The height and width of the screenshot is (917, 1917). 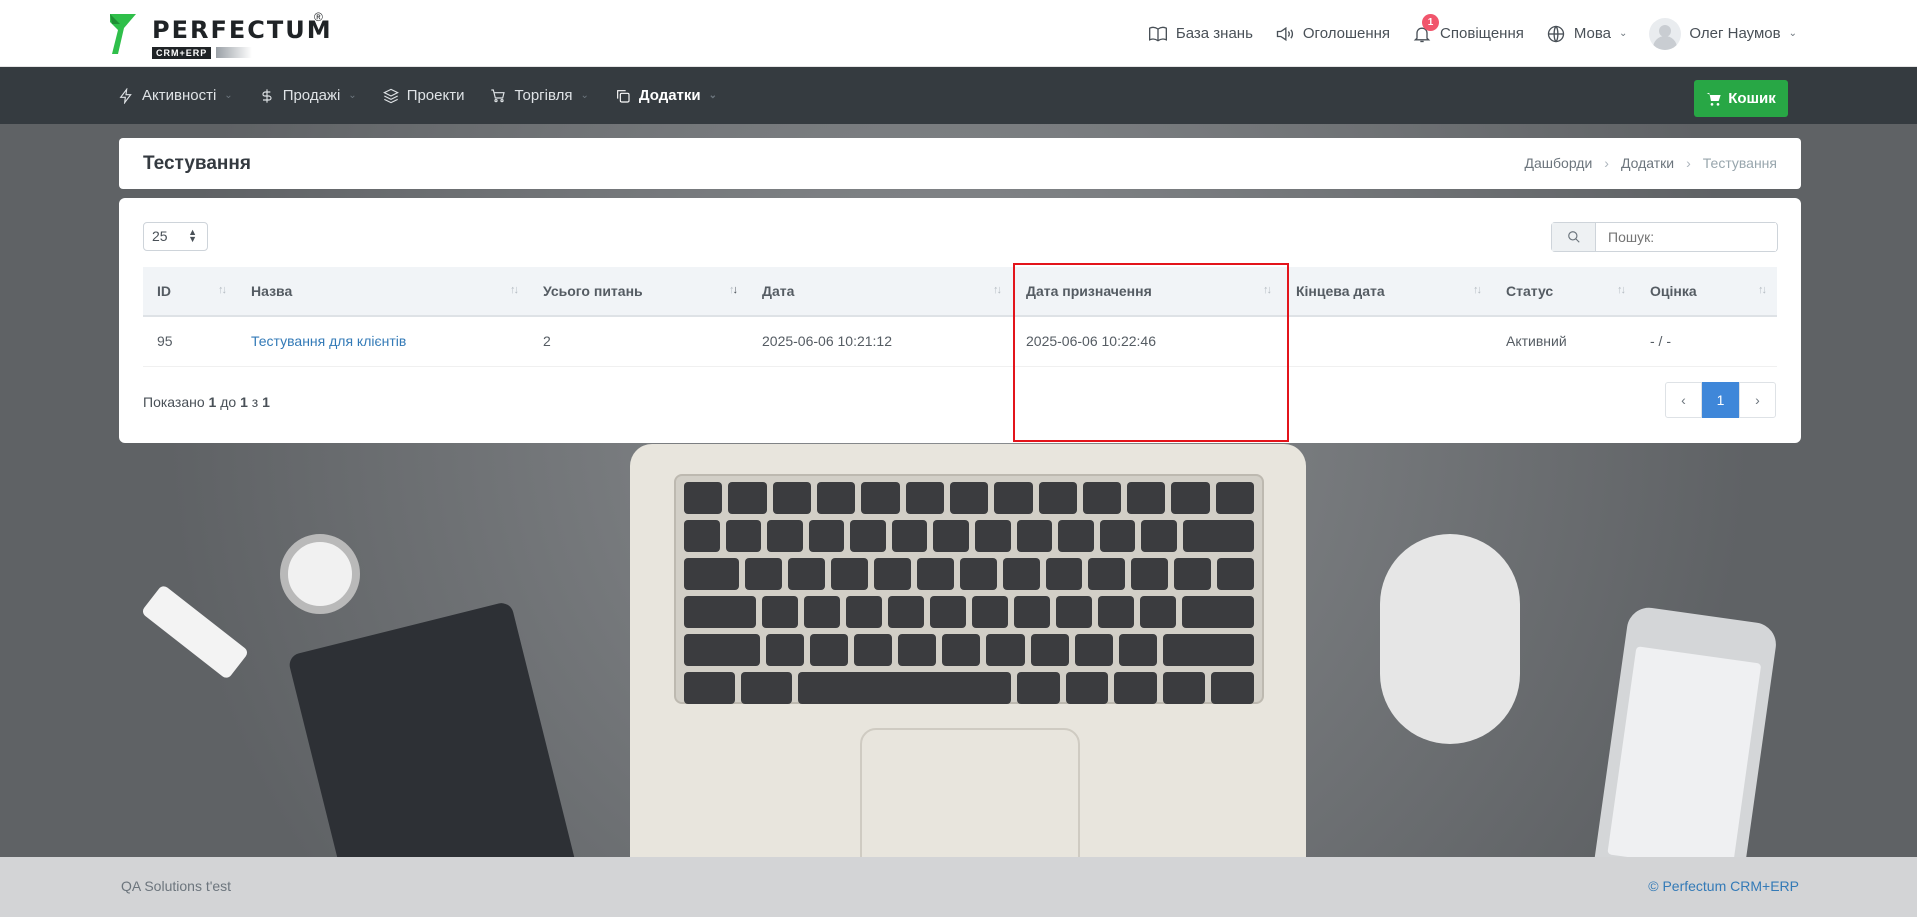 I want to click on menu-addons: Додатки ⌄, so click(x=666, y=95).